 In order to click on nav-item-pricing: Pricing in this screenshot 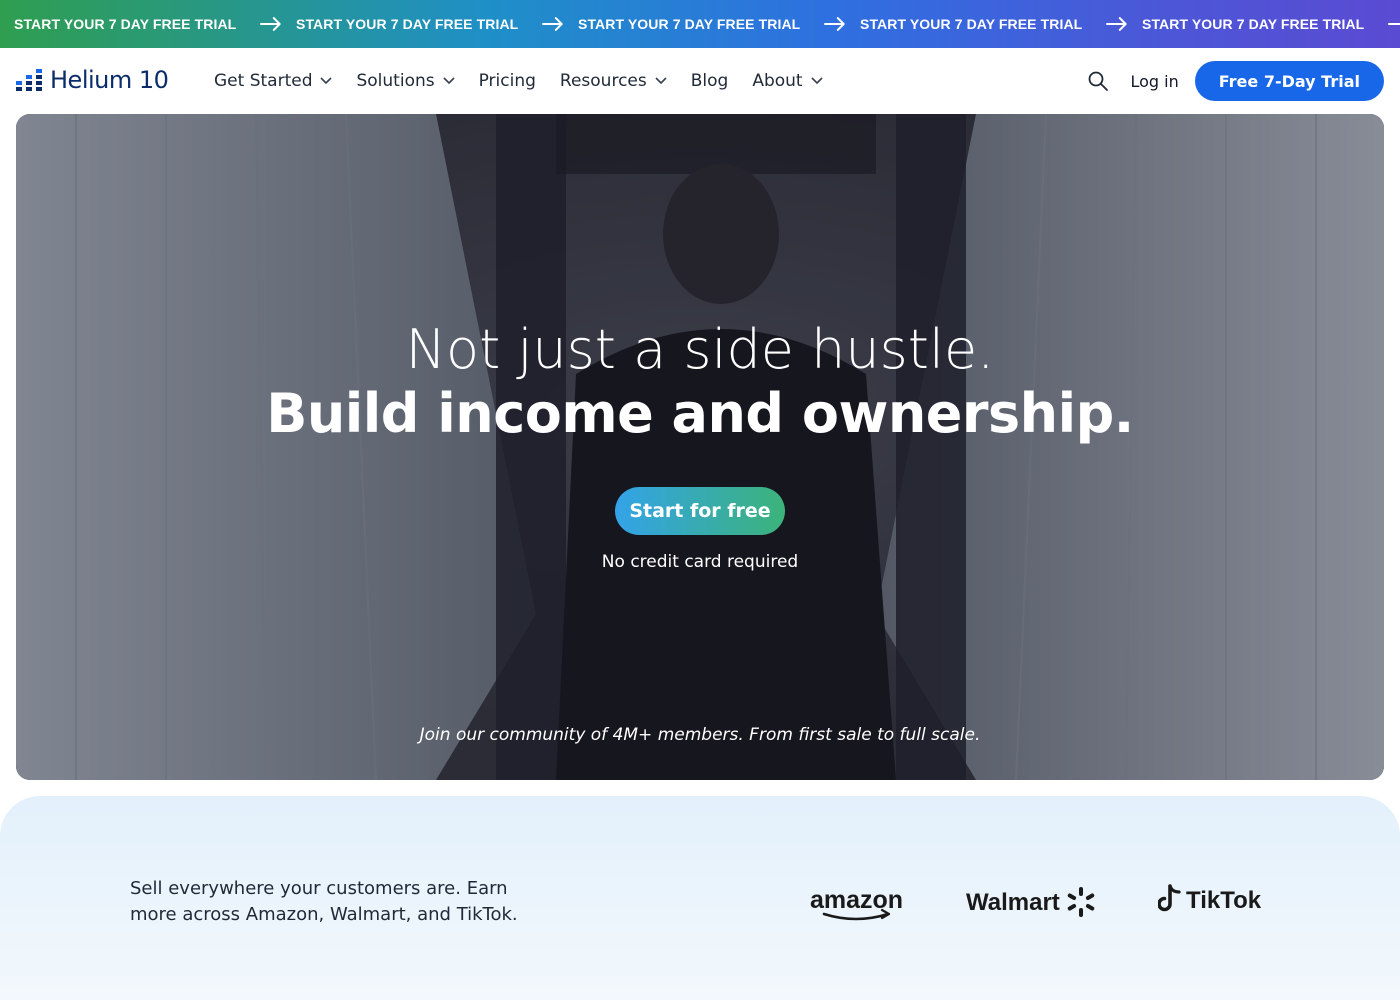, I will do `click(507, 81)`.